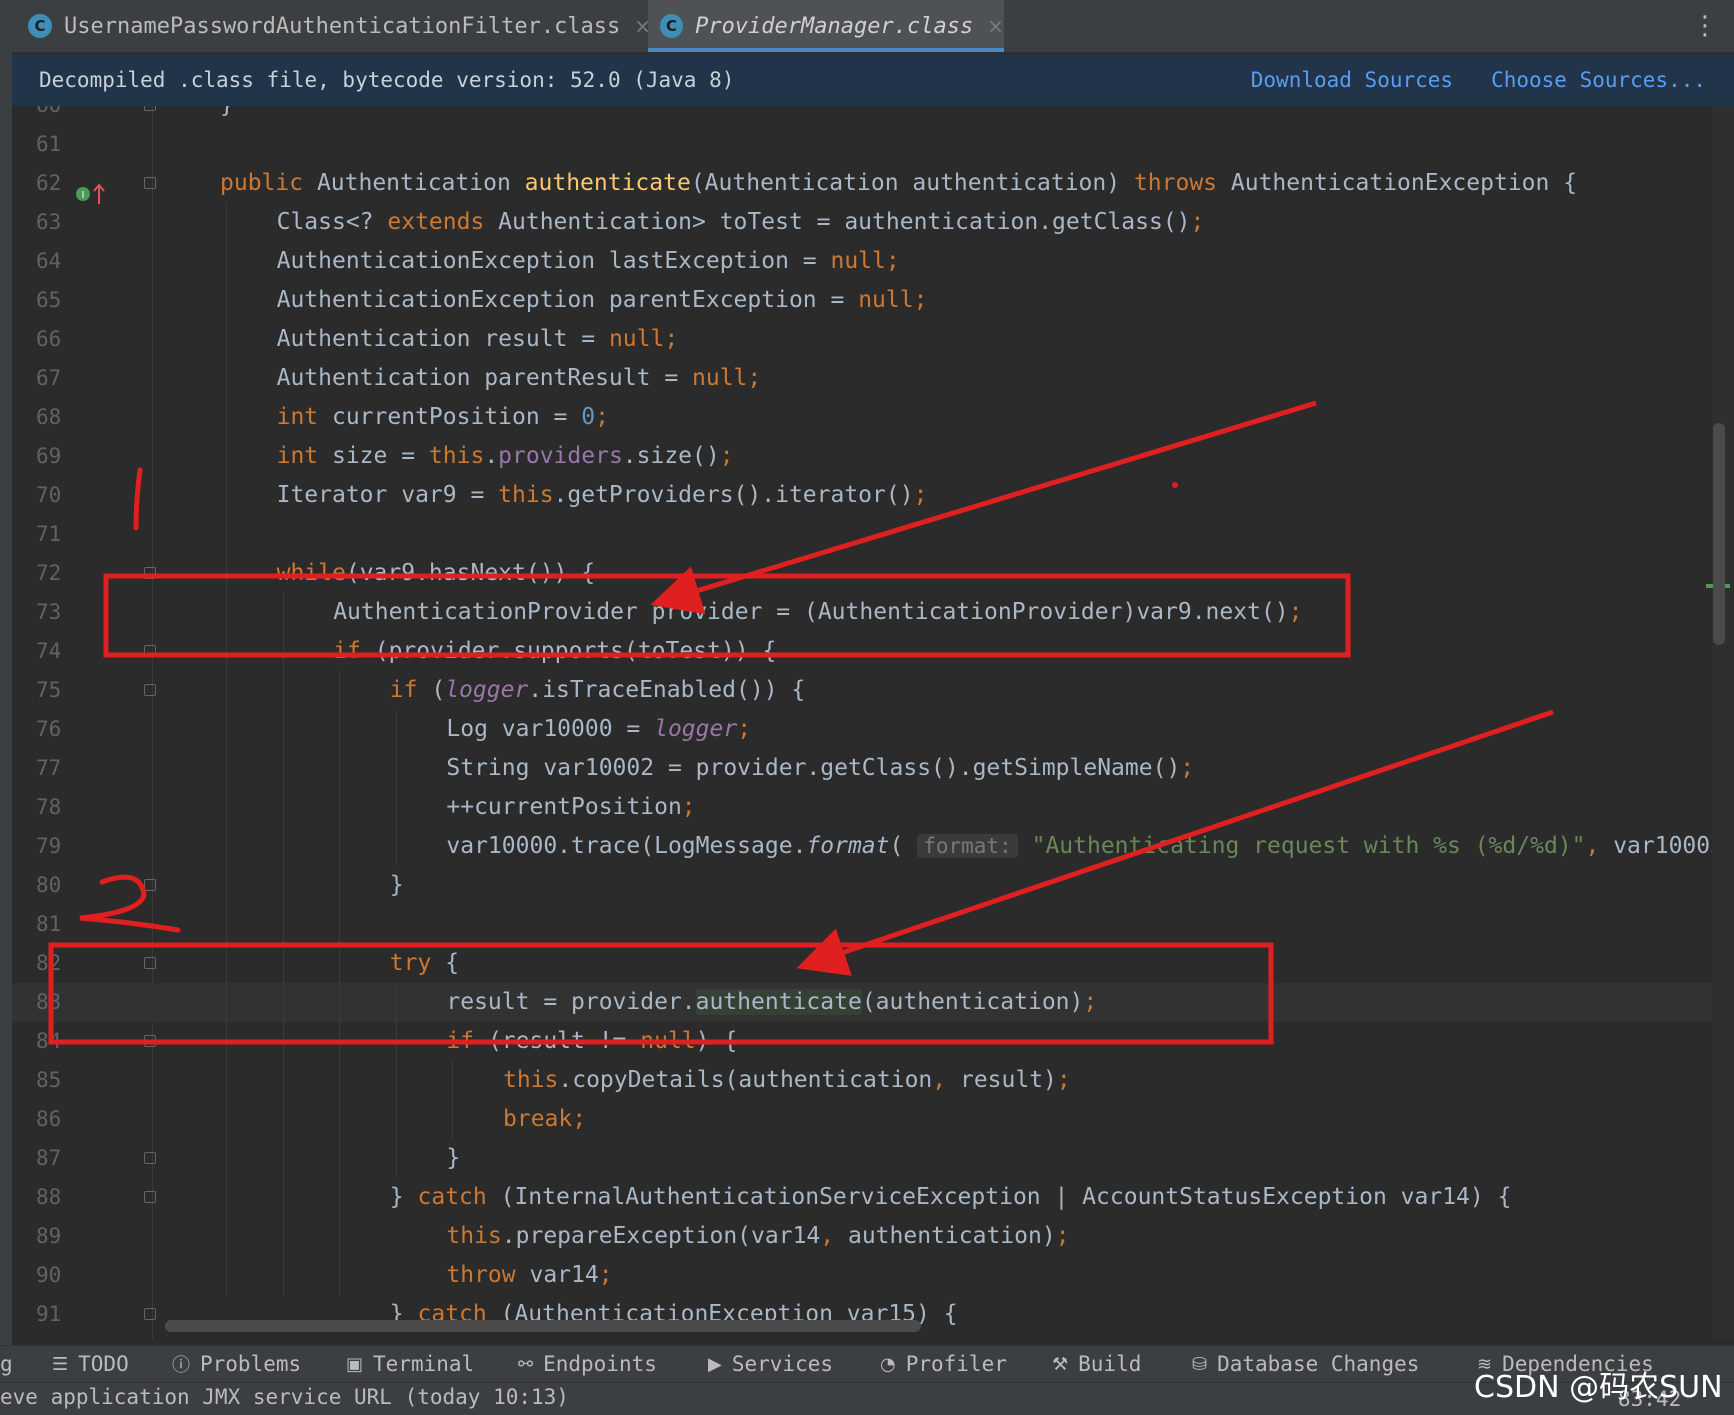  Describe the element at coordinates (826, 26) in the screenshot. I see `tab-providermanager: C ProviderManager.class ×` at that location.